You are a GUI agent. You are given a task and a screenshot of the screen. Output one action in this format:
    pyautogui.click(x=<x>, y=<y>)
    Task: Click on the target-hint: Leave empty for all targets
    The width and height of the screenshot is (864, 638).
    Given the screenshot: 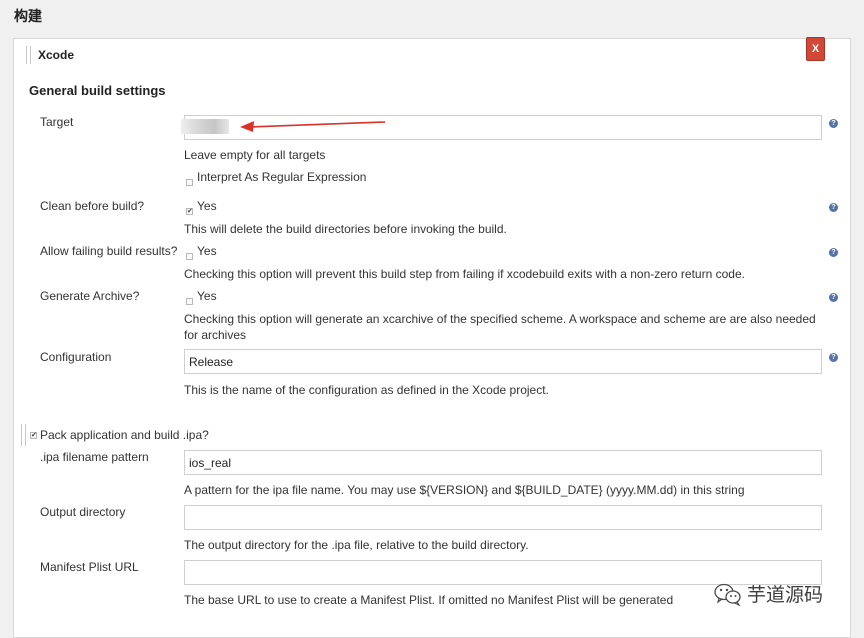 What is the action you would take?
    pyautogui.click(x=255, y=155)
    